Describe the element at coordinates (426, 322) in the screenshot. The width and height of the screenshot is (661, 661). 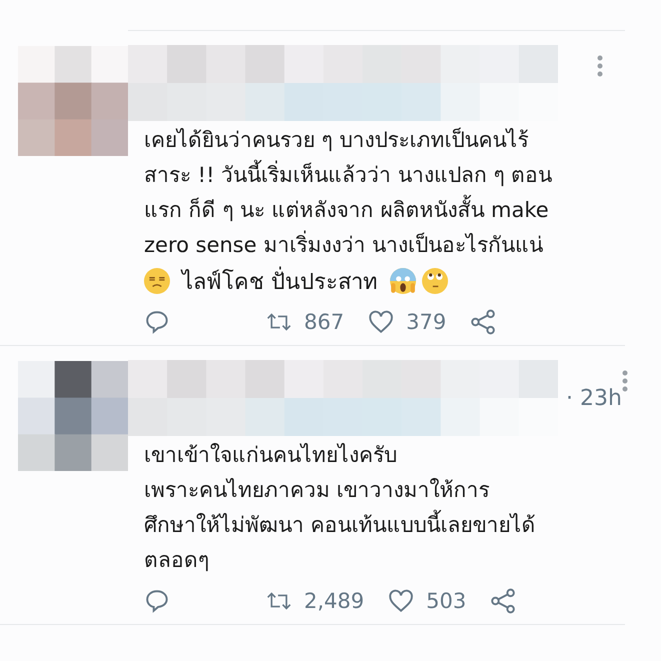
I see `like-count: 379` at that location.